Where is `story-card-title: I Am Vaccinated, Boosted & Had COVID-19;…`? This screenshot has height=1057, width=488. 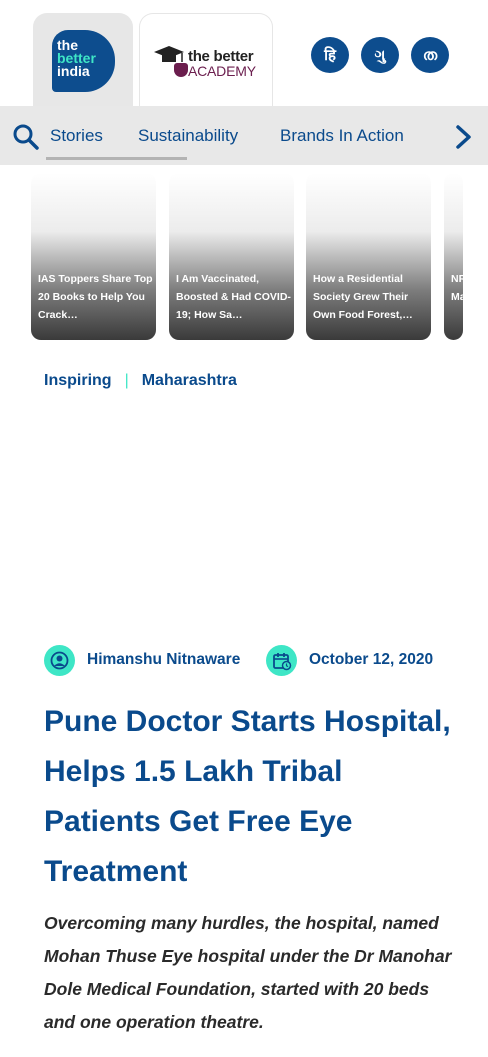 story-card-title: I Am Vaccinated, Boosted & Had COVID-19;… is located at coordinates (233, 297).